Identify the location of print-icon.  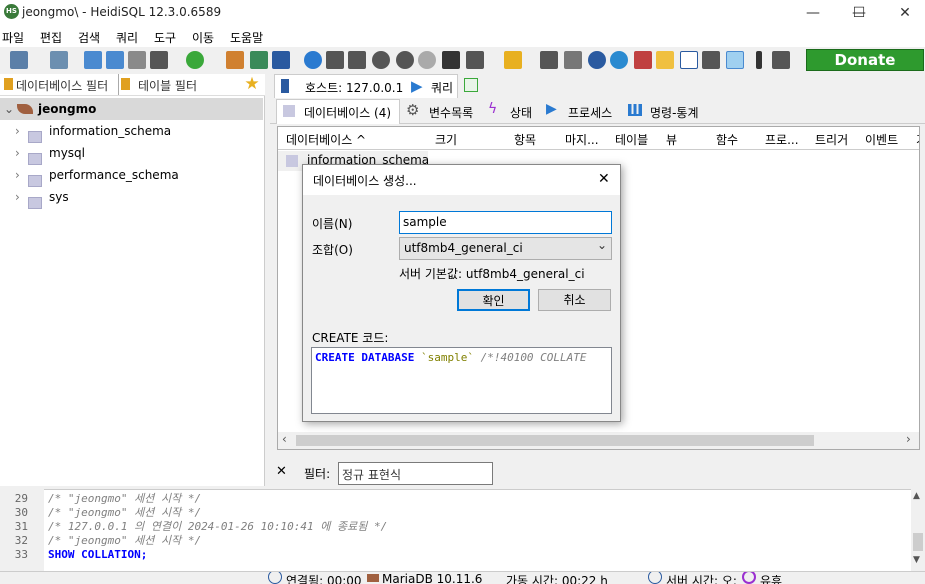
(159, 60).